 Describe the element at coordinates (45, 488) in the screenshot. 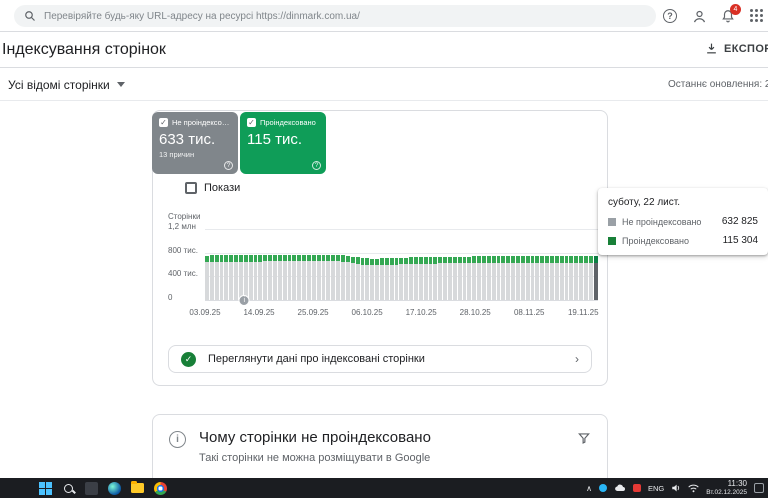

I see `start-button` at that location.